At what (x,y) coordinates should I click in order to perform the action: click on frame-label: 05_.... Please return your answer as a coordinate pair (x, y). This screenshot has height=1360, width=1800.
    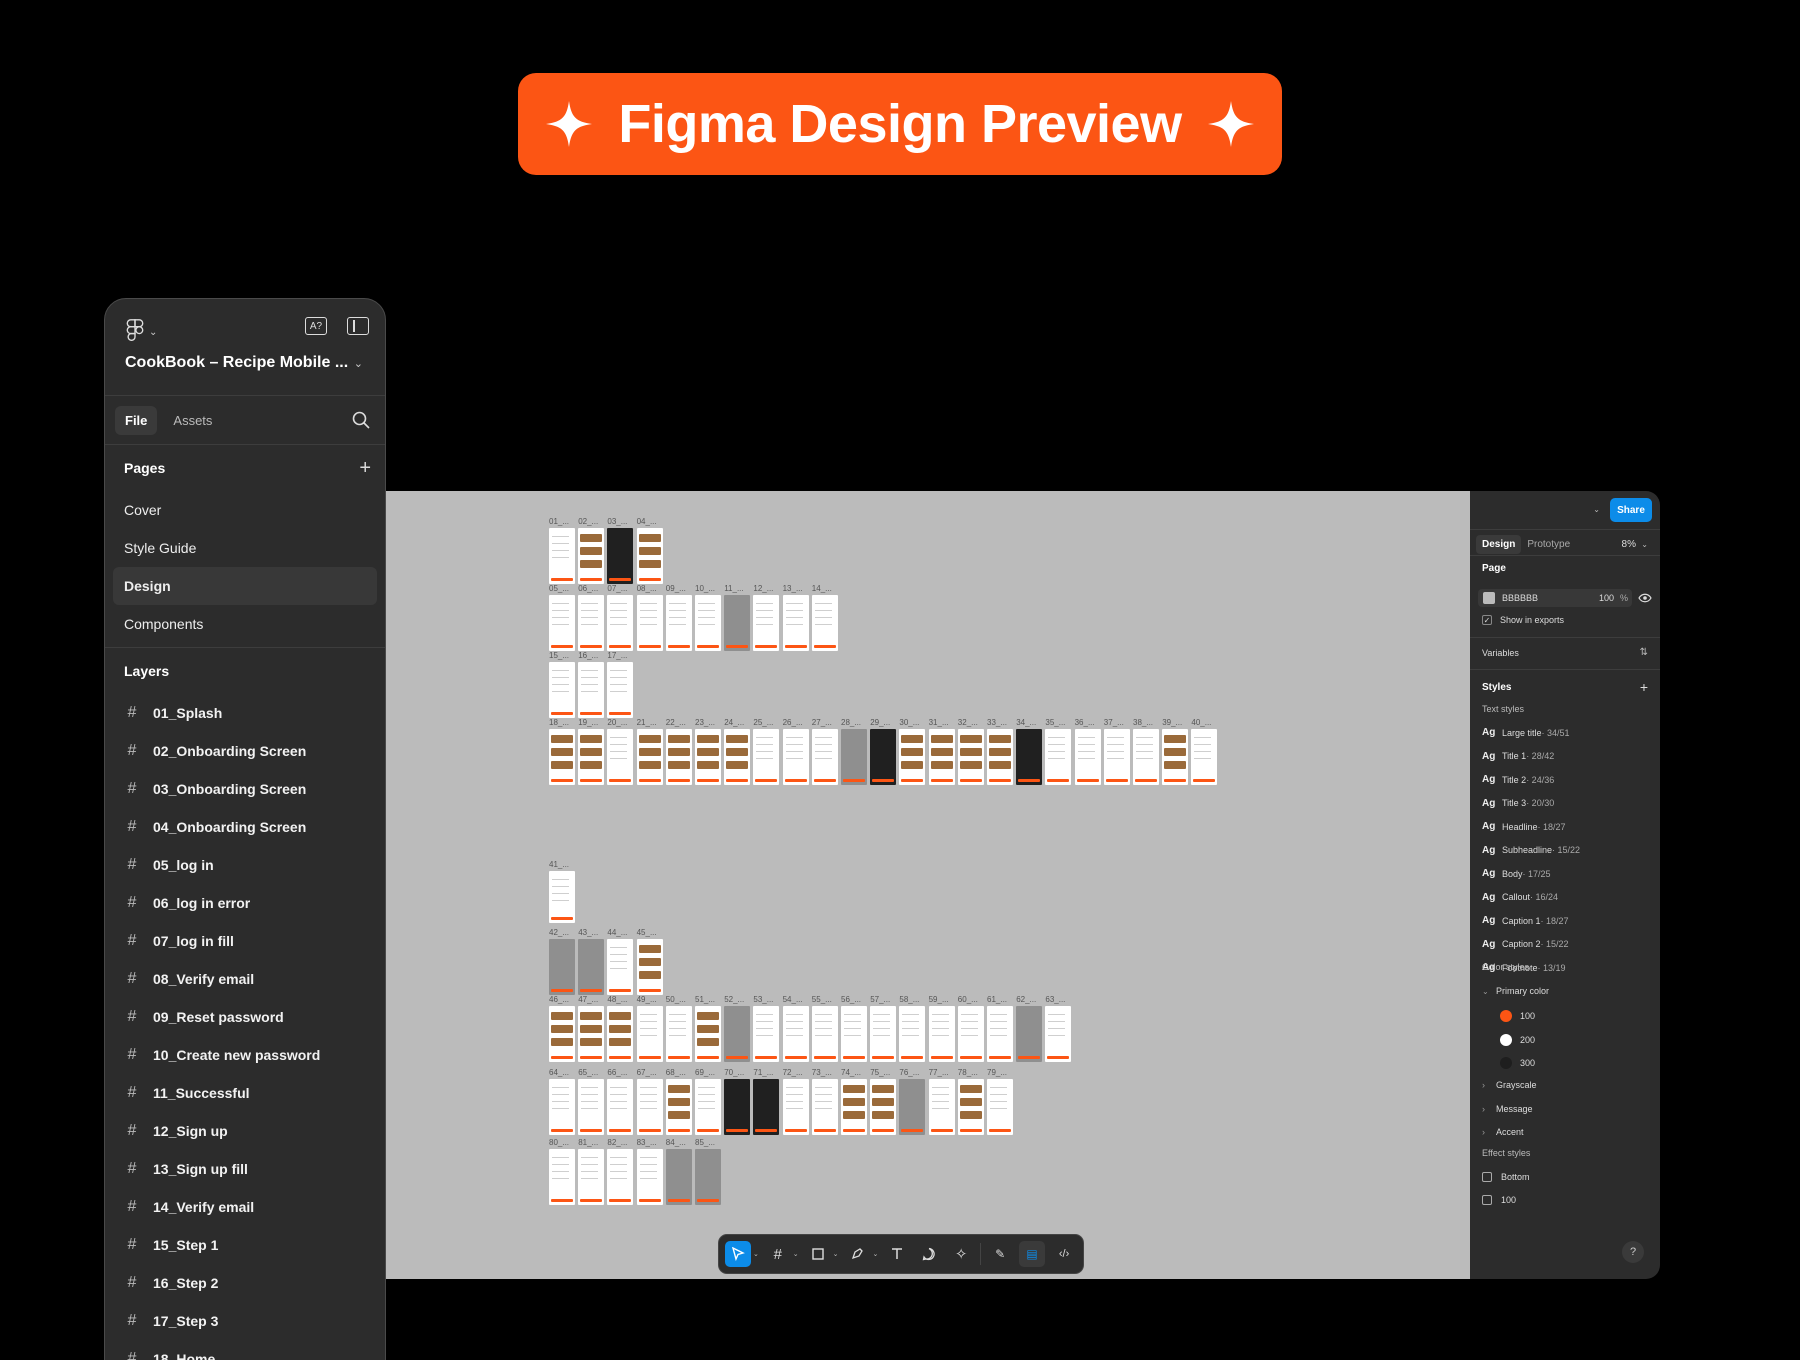
    Looking at the image, I should click on (559, 588).